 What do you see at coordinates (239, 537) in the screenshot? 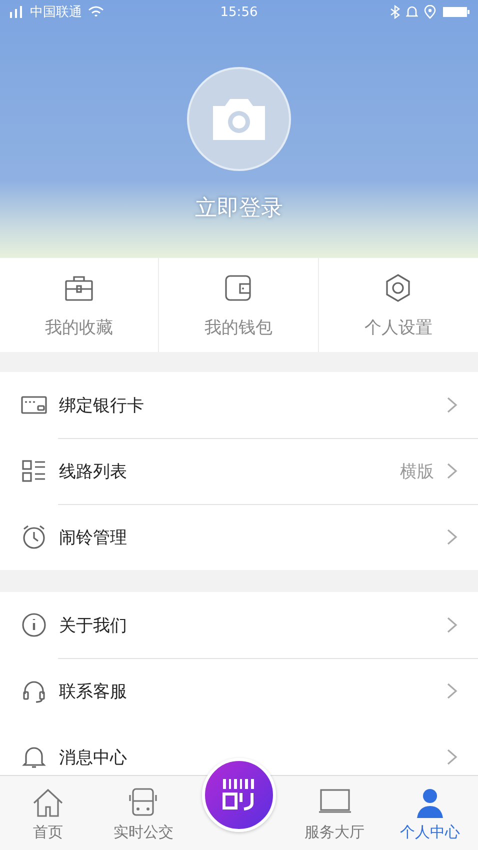
I see `menu-row: 闹铃管理` at bounding box center [239, 537].